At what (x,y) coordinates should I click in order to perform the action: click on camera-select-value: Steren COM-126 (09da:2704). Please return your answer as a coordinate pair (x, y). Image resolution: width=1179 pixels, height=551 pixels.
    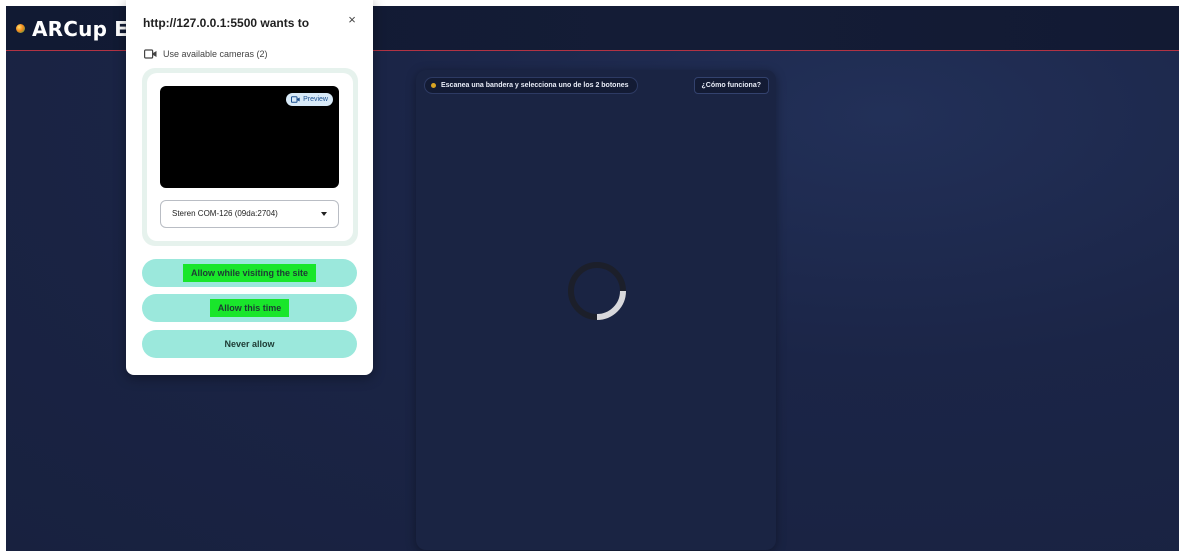
    Looking at the image, I should click on (225, 213).